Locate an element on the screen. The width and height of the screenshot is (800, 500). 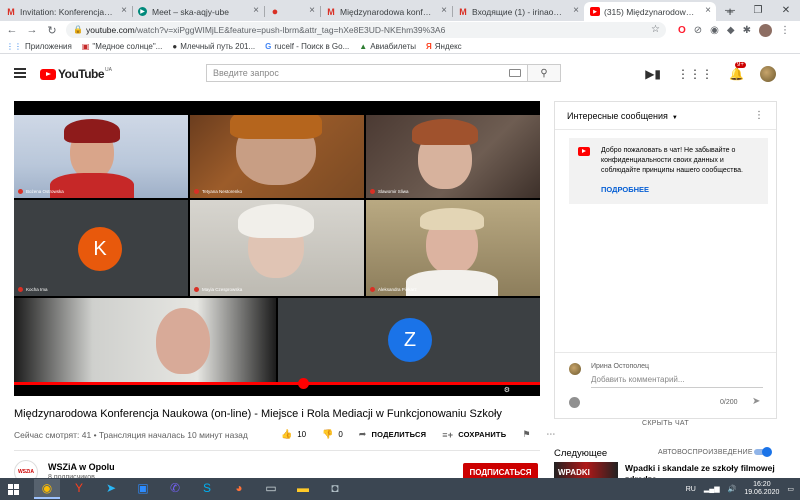
report-flag-button: ⚑ is located at coordinates (526, 434).